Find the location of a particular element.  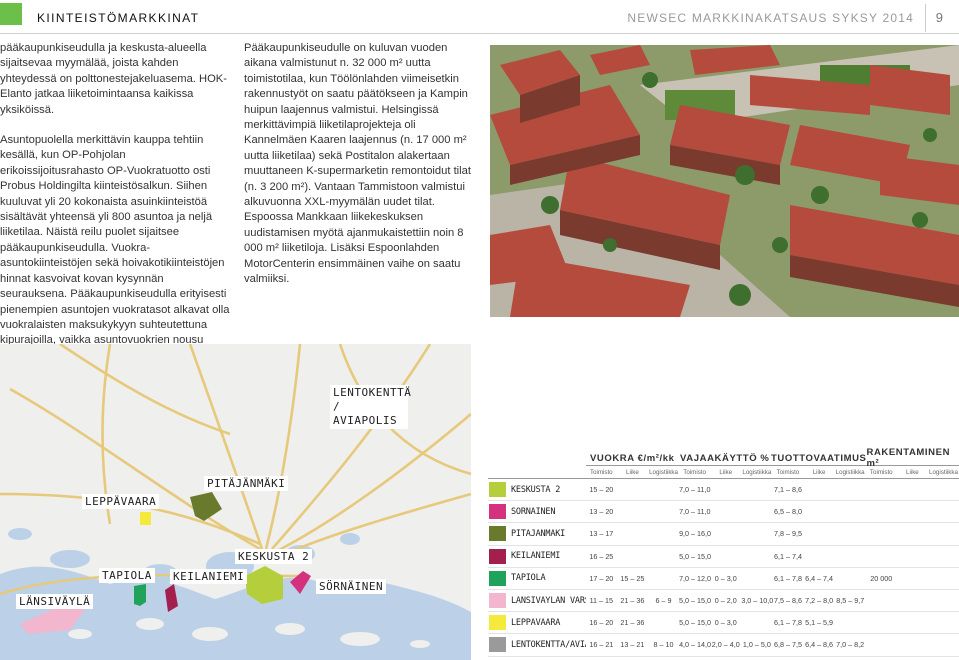

table-row: SÖRNÄINEN 13 – 20 7,0 – 11,0 6,5 – 8,0 is located at coordinates (723, 512).